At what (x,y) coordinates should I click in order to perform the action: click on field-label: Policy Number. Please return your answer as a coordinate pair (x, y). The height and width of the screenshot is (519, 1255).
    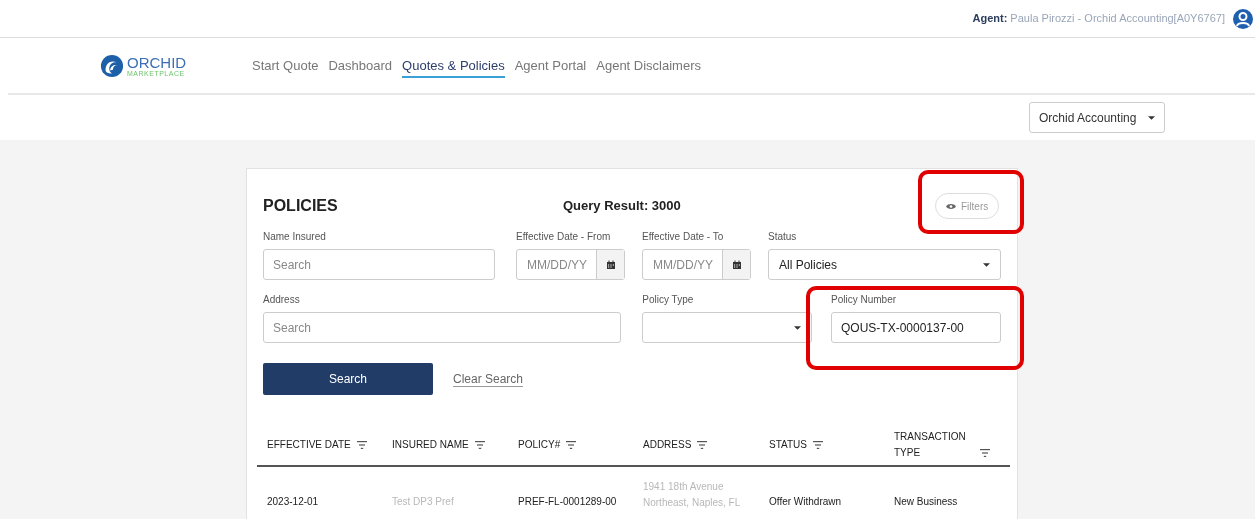
    Looking at the image, I should click on (864, 300).